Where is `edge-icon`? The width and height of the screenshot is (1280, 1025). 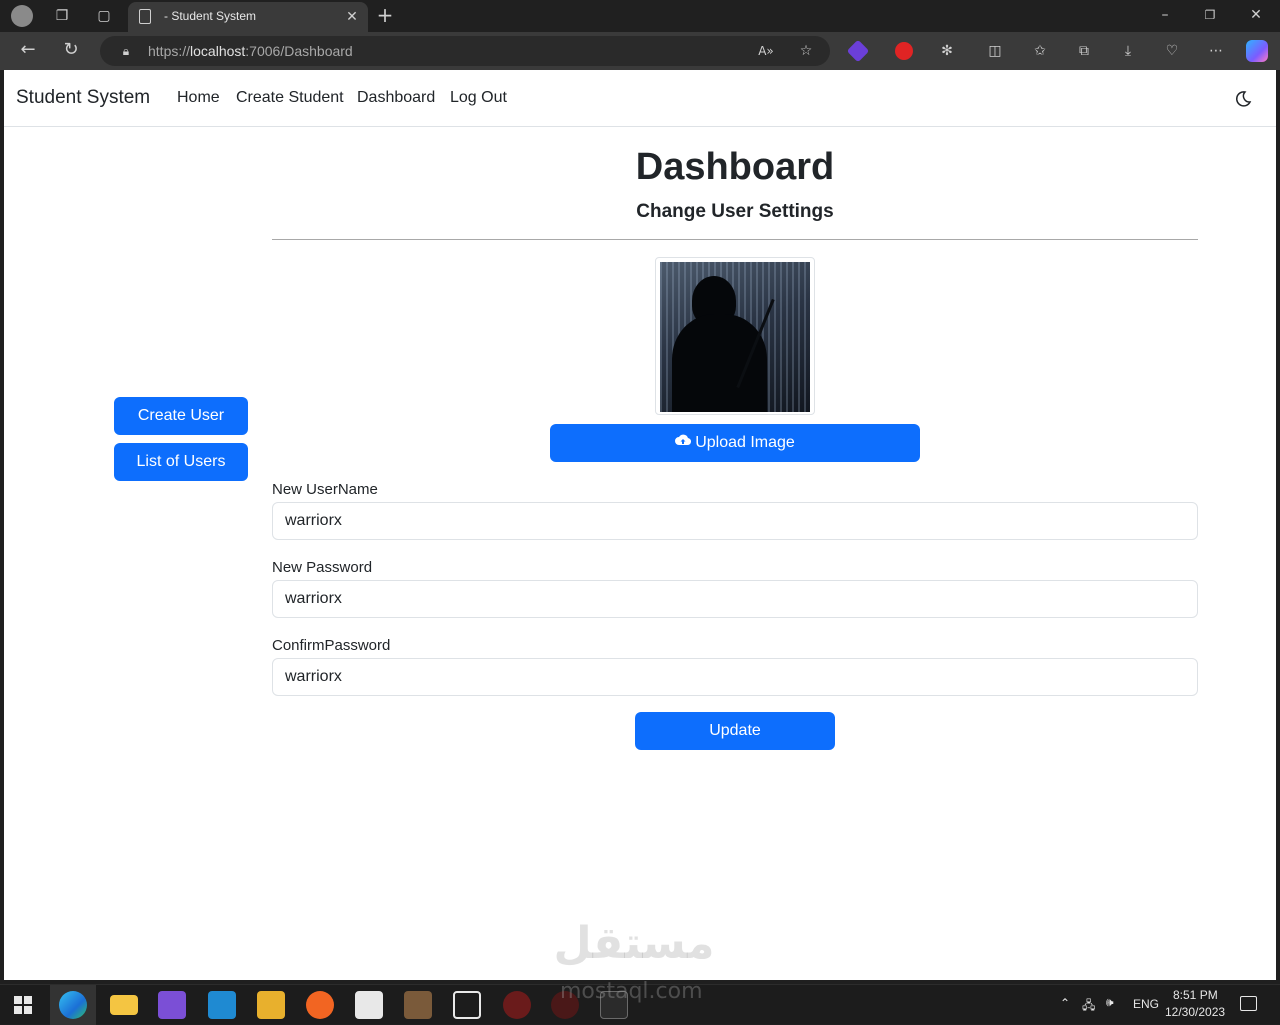
edge-icon is located at coordinates (73, 1005).